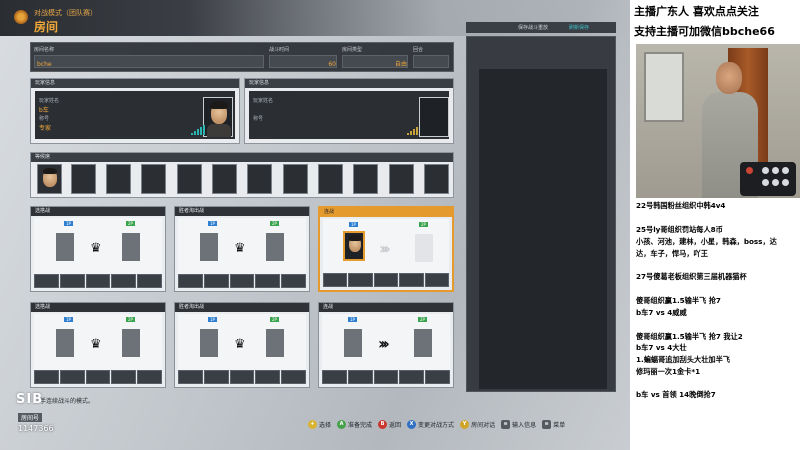 The height and width of the screenshot is (450, 800). I want to click on note-line: 达，车子，悍马，吖王, so click(672, 253).